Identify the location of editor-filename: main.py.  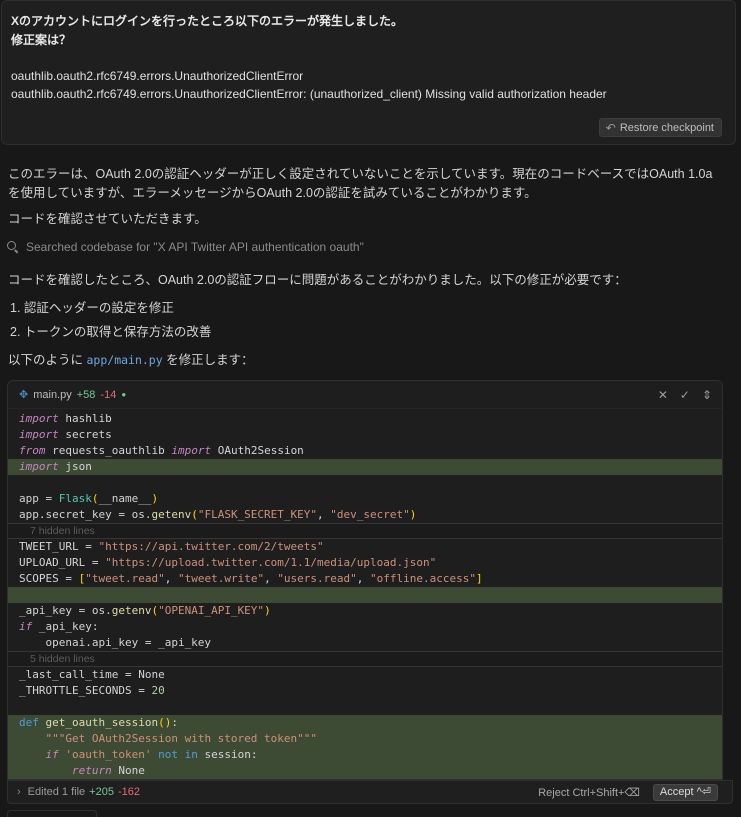
(52, 395).